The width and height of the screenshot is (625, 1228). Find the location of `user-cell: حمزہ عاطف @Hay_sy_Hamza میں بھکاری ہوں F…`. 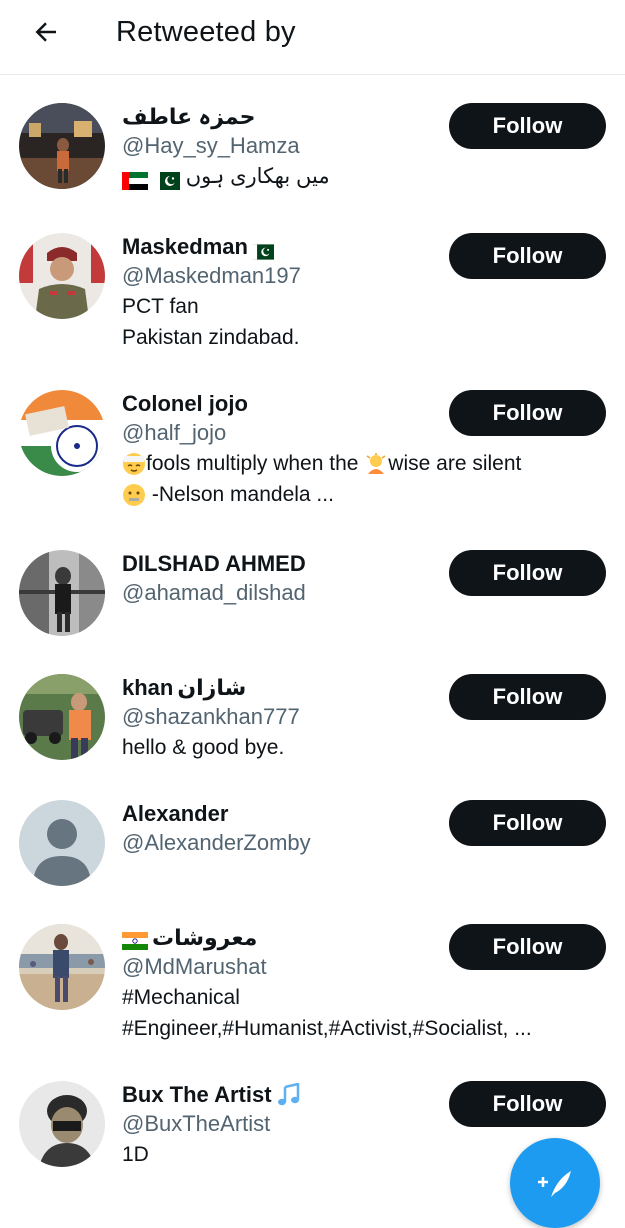

user-cell: حمزہ عاطف @Hay_sy_Hamza میں بھکاری ہوں F… is located at coordinates (312, 158).